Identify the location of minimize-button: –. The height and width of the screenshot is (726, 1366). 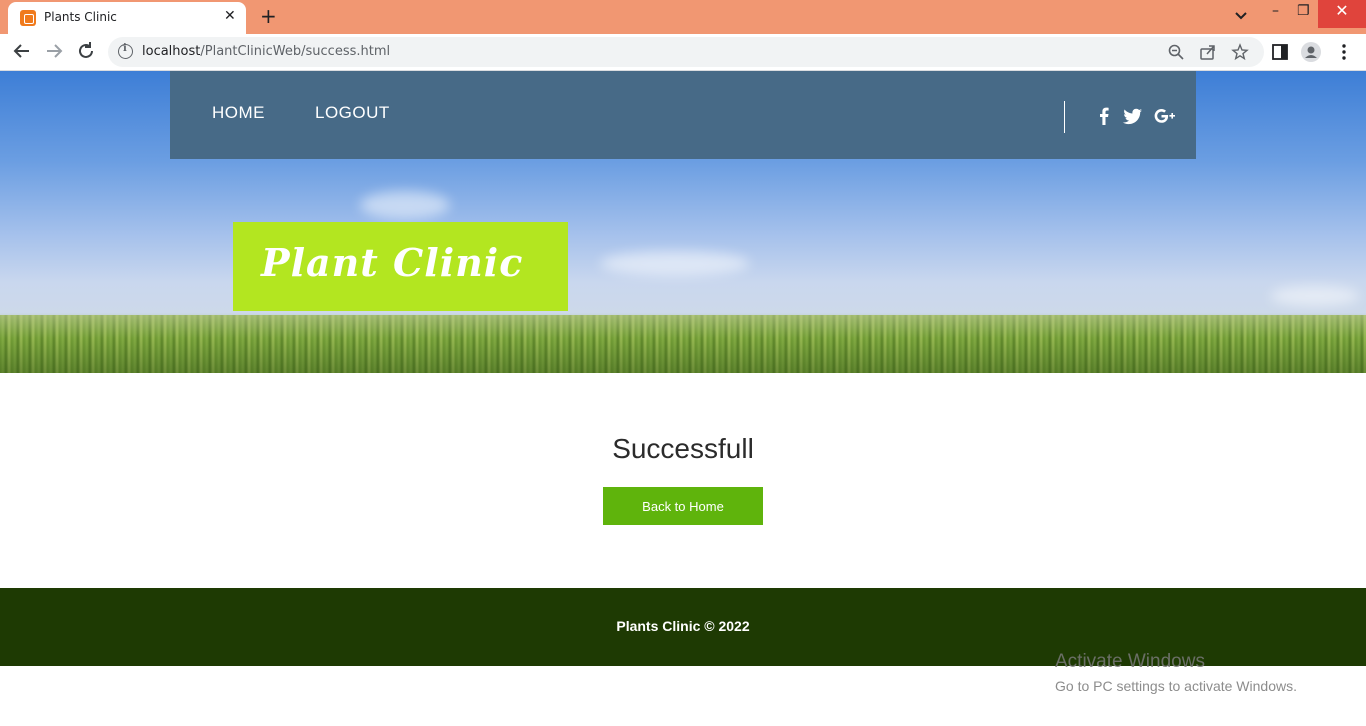
(1275, 11).